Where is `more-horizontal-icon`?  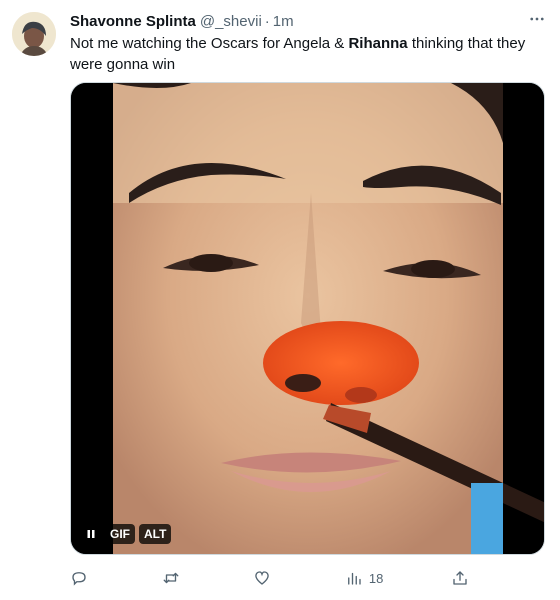 more-horizontal-icon is located at coordinates (537, 19).